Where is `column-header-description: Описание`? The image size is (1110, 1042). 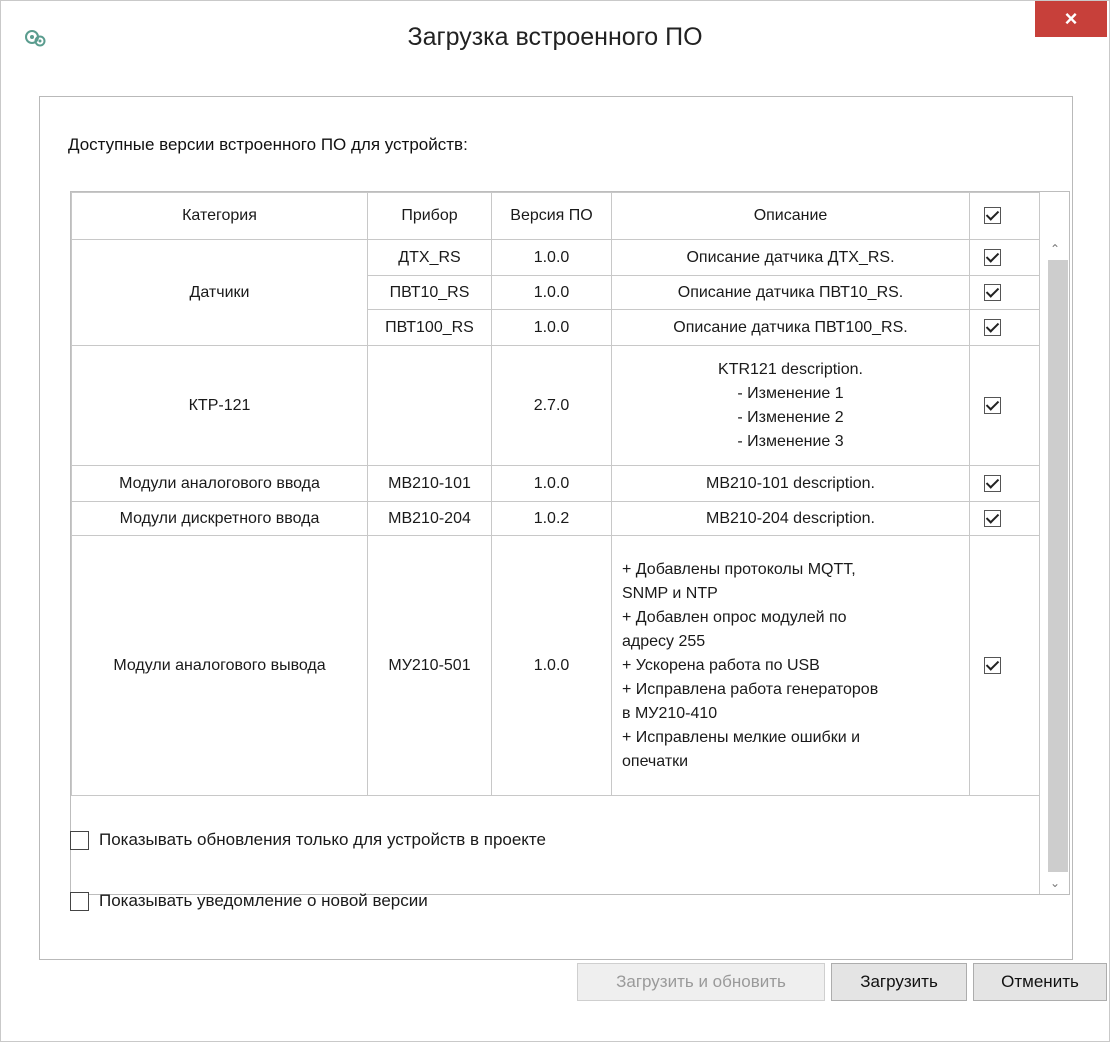
column-header-description: Описание is located at coordinates (790, 216).